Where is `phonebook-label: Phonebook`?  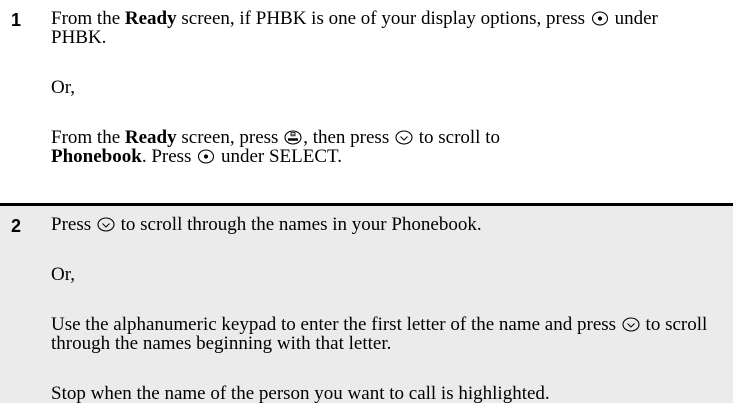
phonebook-label: Phonebook is located at coordinates (96, 156).